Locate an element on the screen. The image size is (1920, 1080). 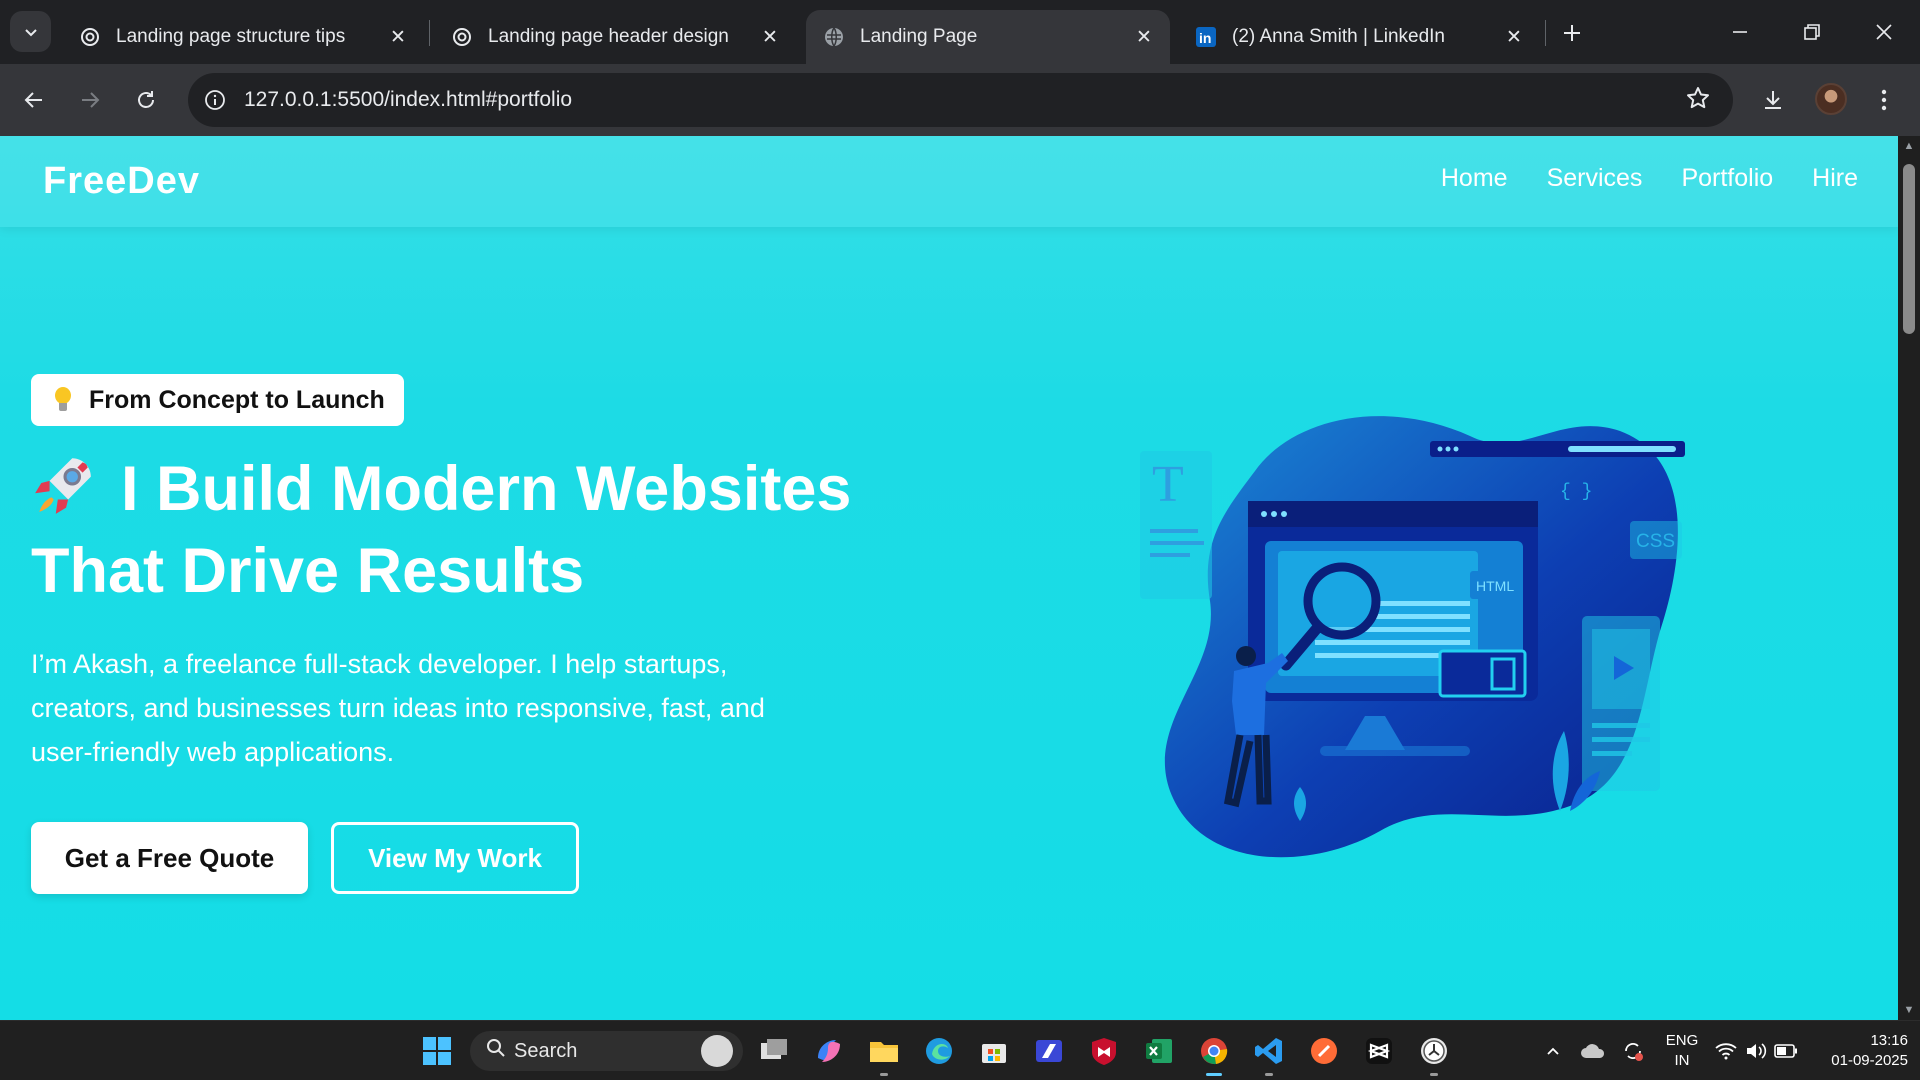
language-code: ENG is located at coordinates (1682, 1040).